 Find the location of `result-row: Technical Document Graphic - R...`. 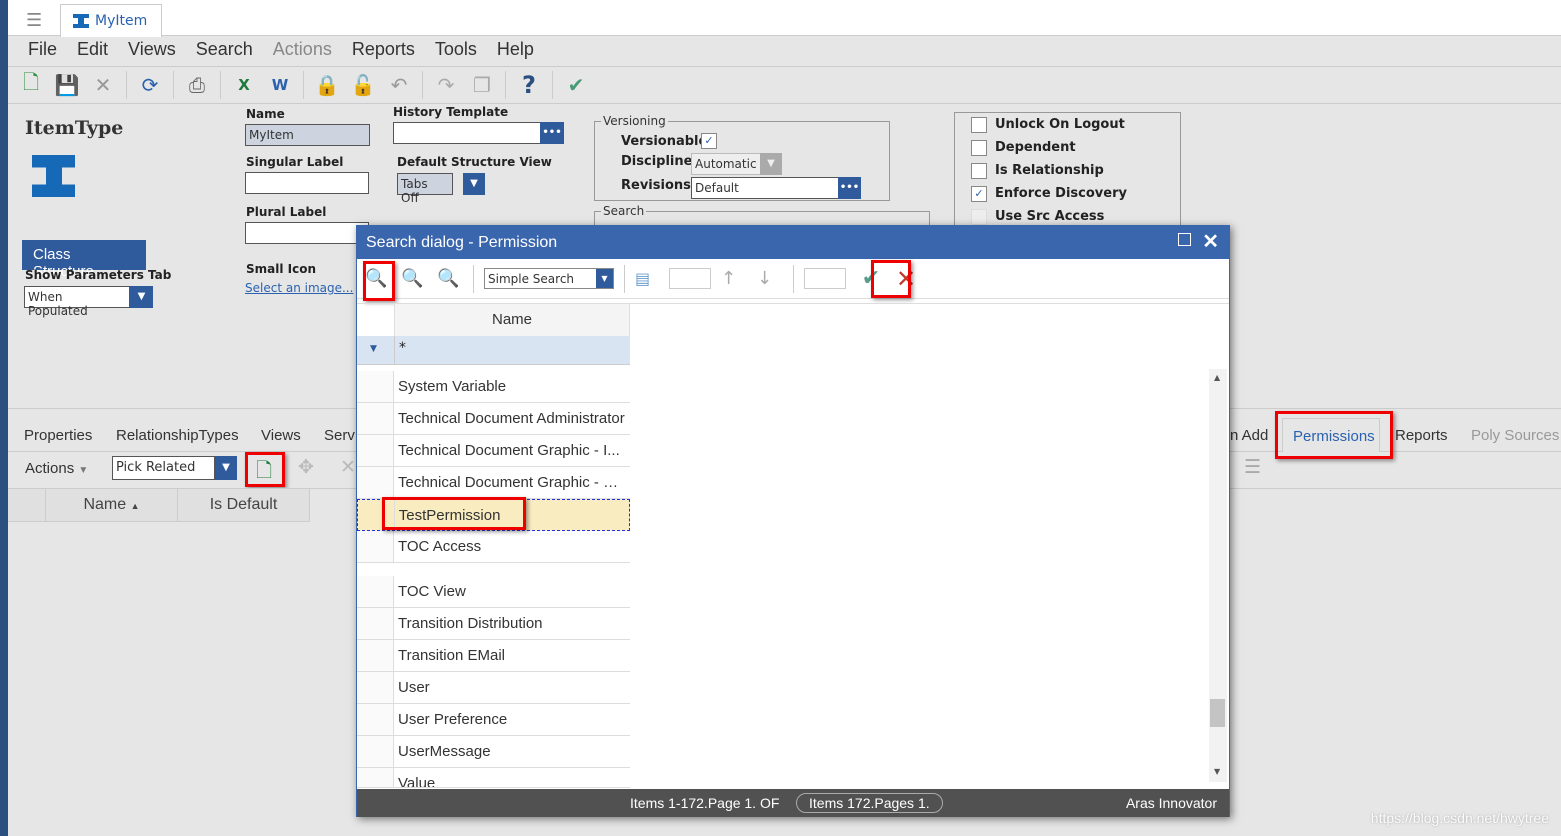

result-row: Technical Document Graphic - R... is located at coordinates (493, 483).